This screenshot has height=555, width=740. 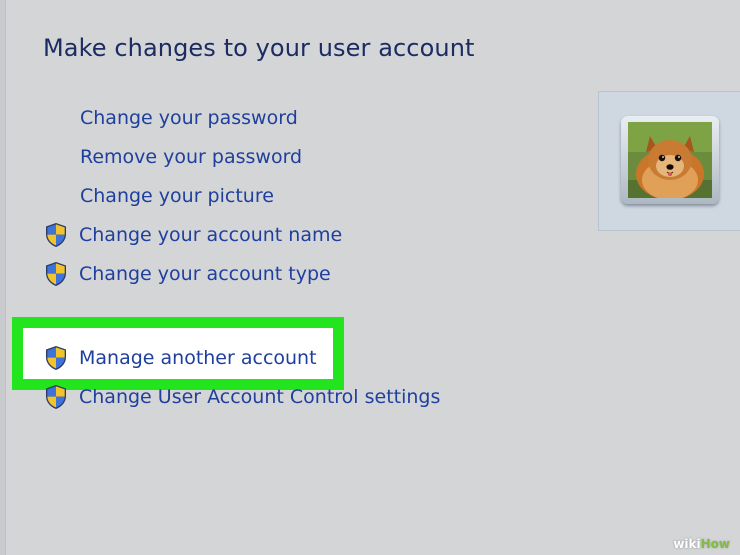 What do you see at coordinates (198, 358) in the screenshot?
I see `manage-another-account-label: Manage another account` at bounding box center [198, 358].